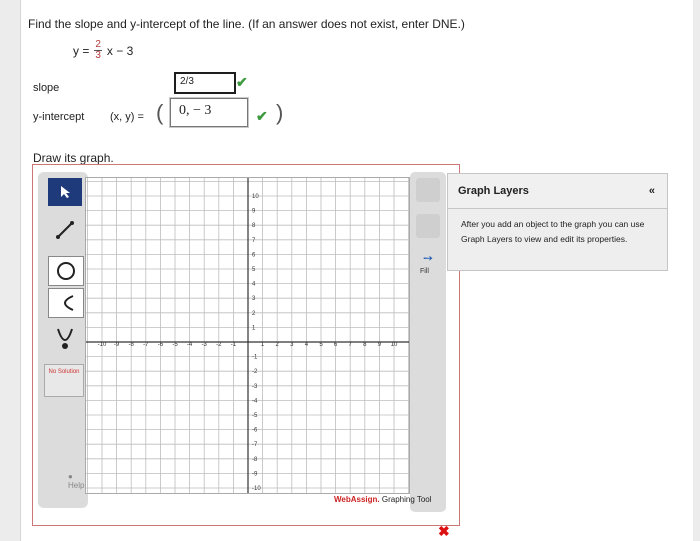 The image size is (700, 541). What do you see at coordinates (255, 445) in the screenshot?
I see `y-tick-label: -7` at bounding box center [255, 445].